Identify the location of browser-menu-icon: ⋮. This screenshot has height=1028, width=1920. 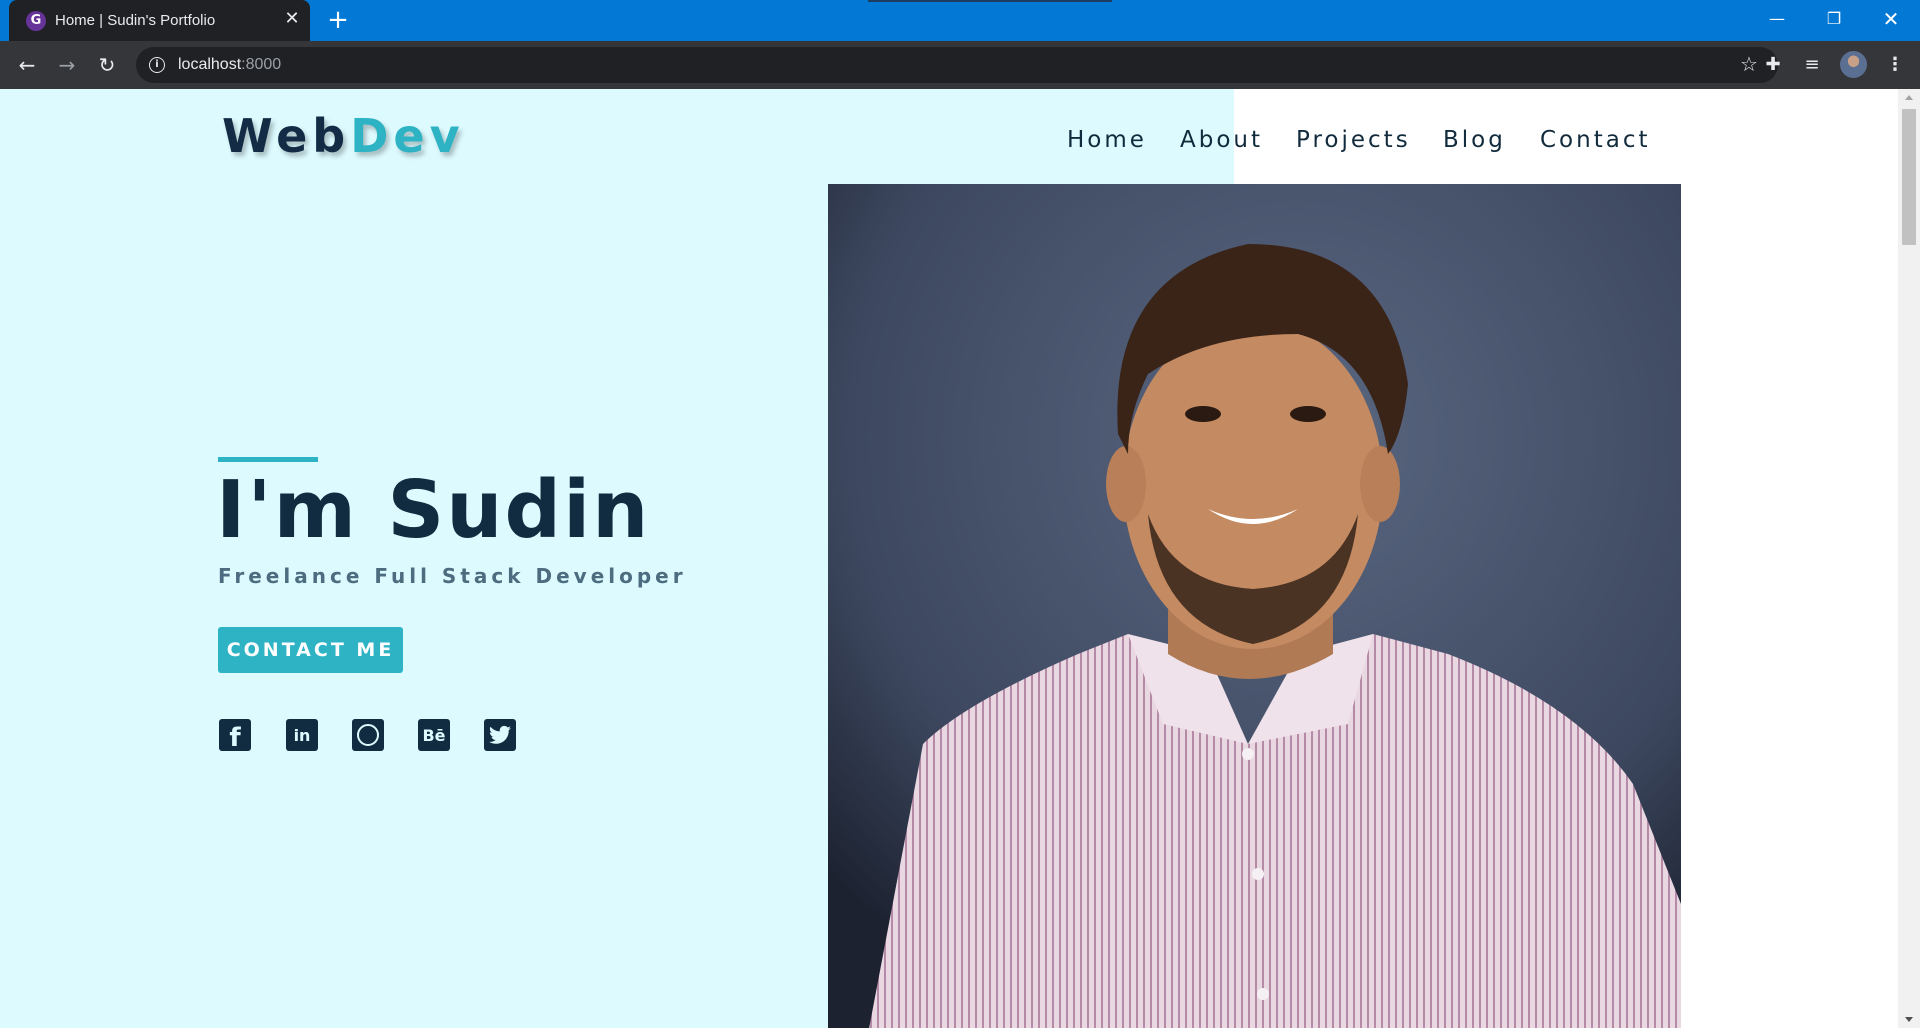
(1895, 65).